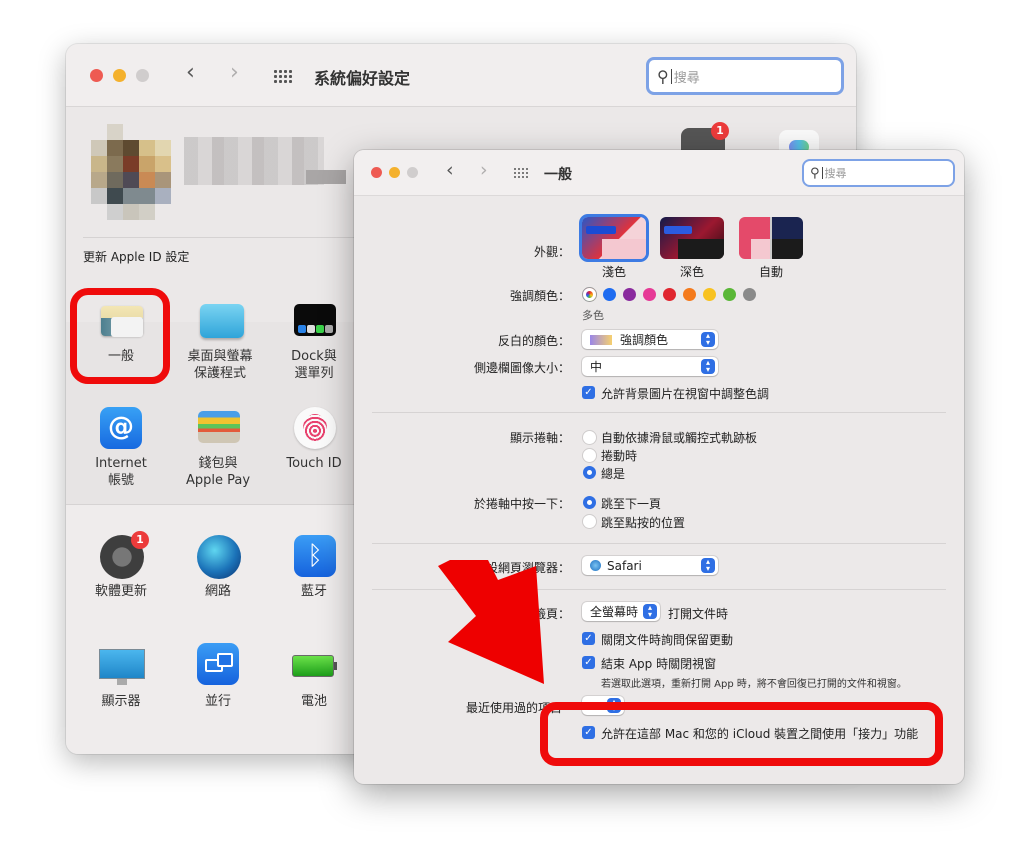 The height and width of the screenshot is (841, 1024). I want to click on appearance-auto-label: 自動, so click(771, 272).